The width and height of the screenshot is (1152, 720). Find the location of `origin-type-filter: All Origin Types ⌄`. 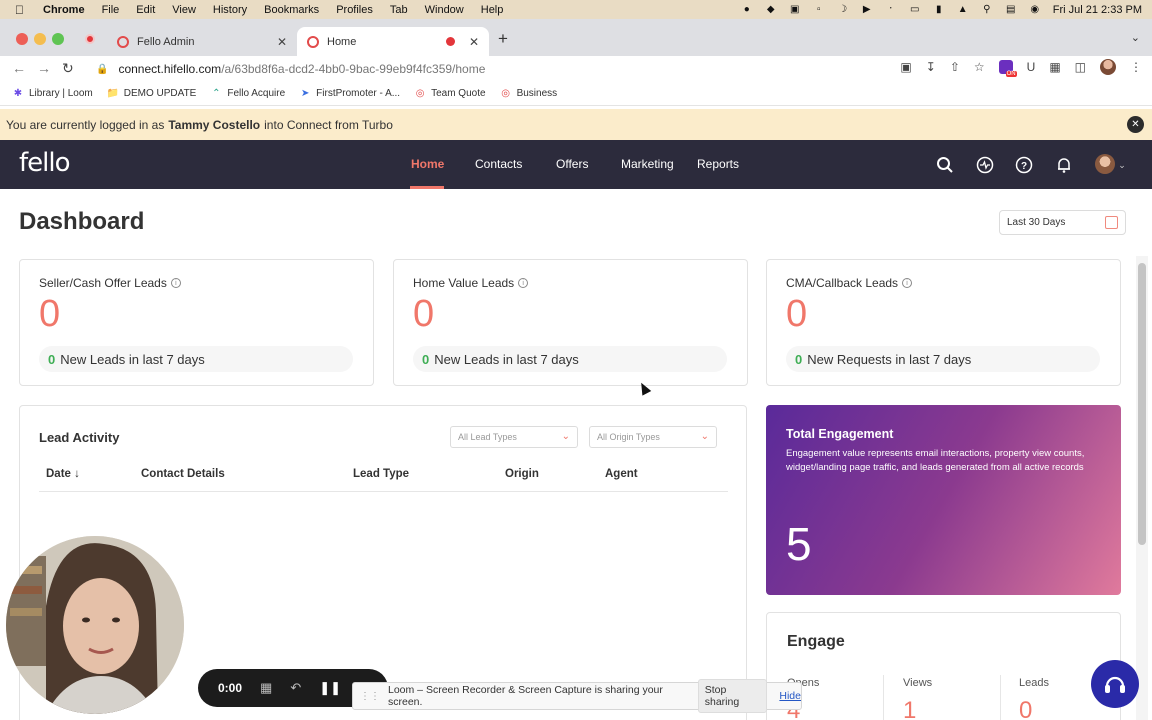

origin-type-filter: All Origin Types ⌄ is located at coordinates (653, 437).